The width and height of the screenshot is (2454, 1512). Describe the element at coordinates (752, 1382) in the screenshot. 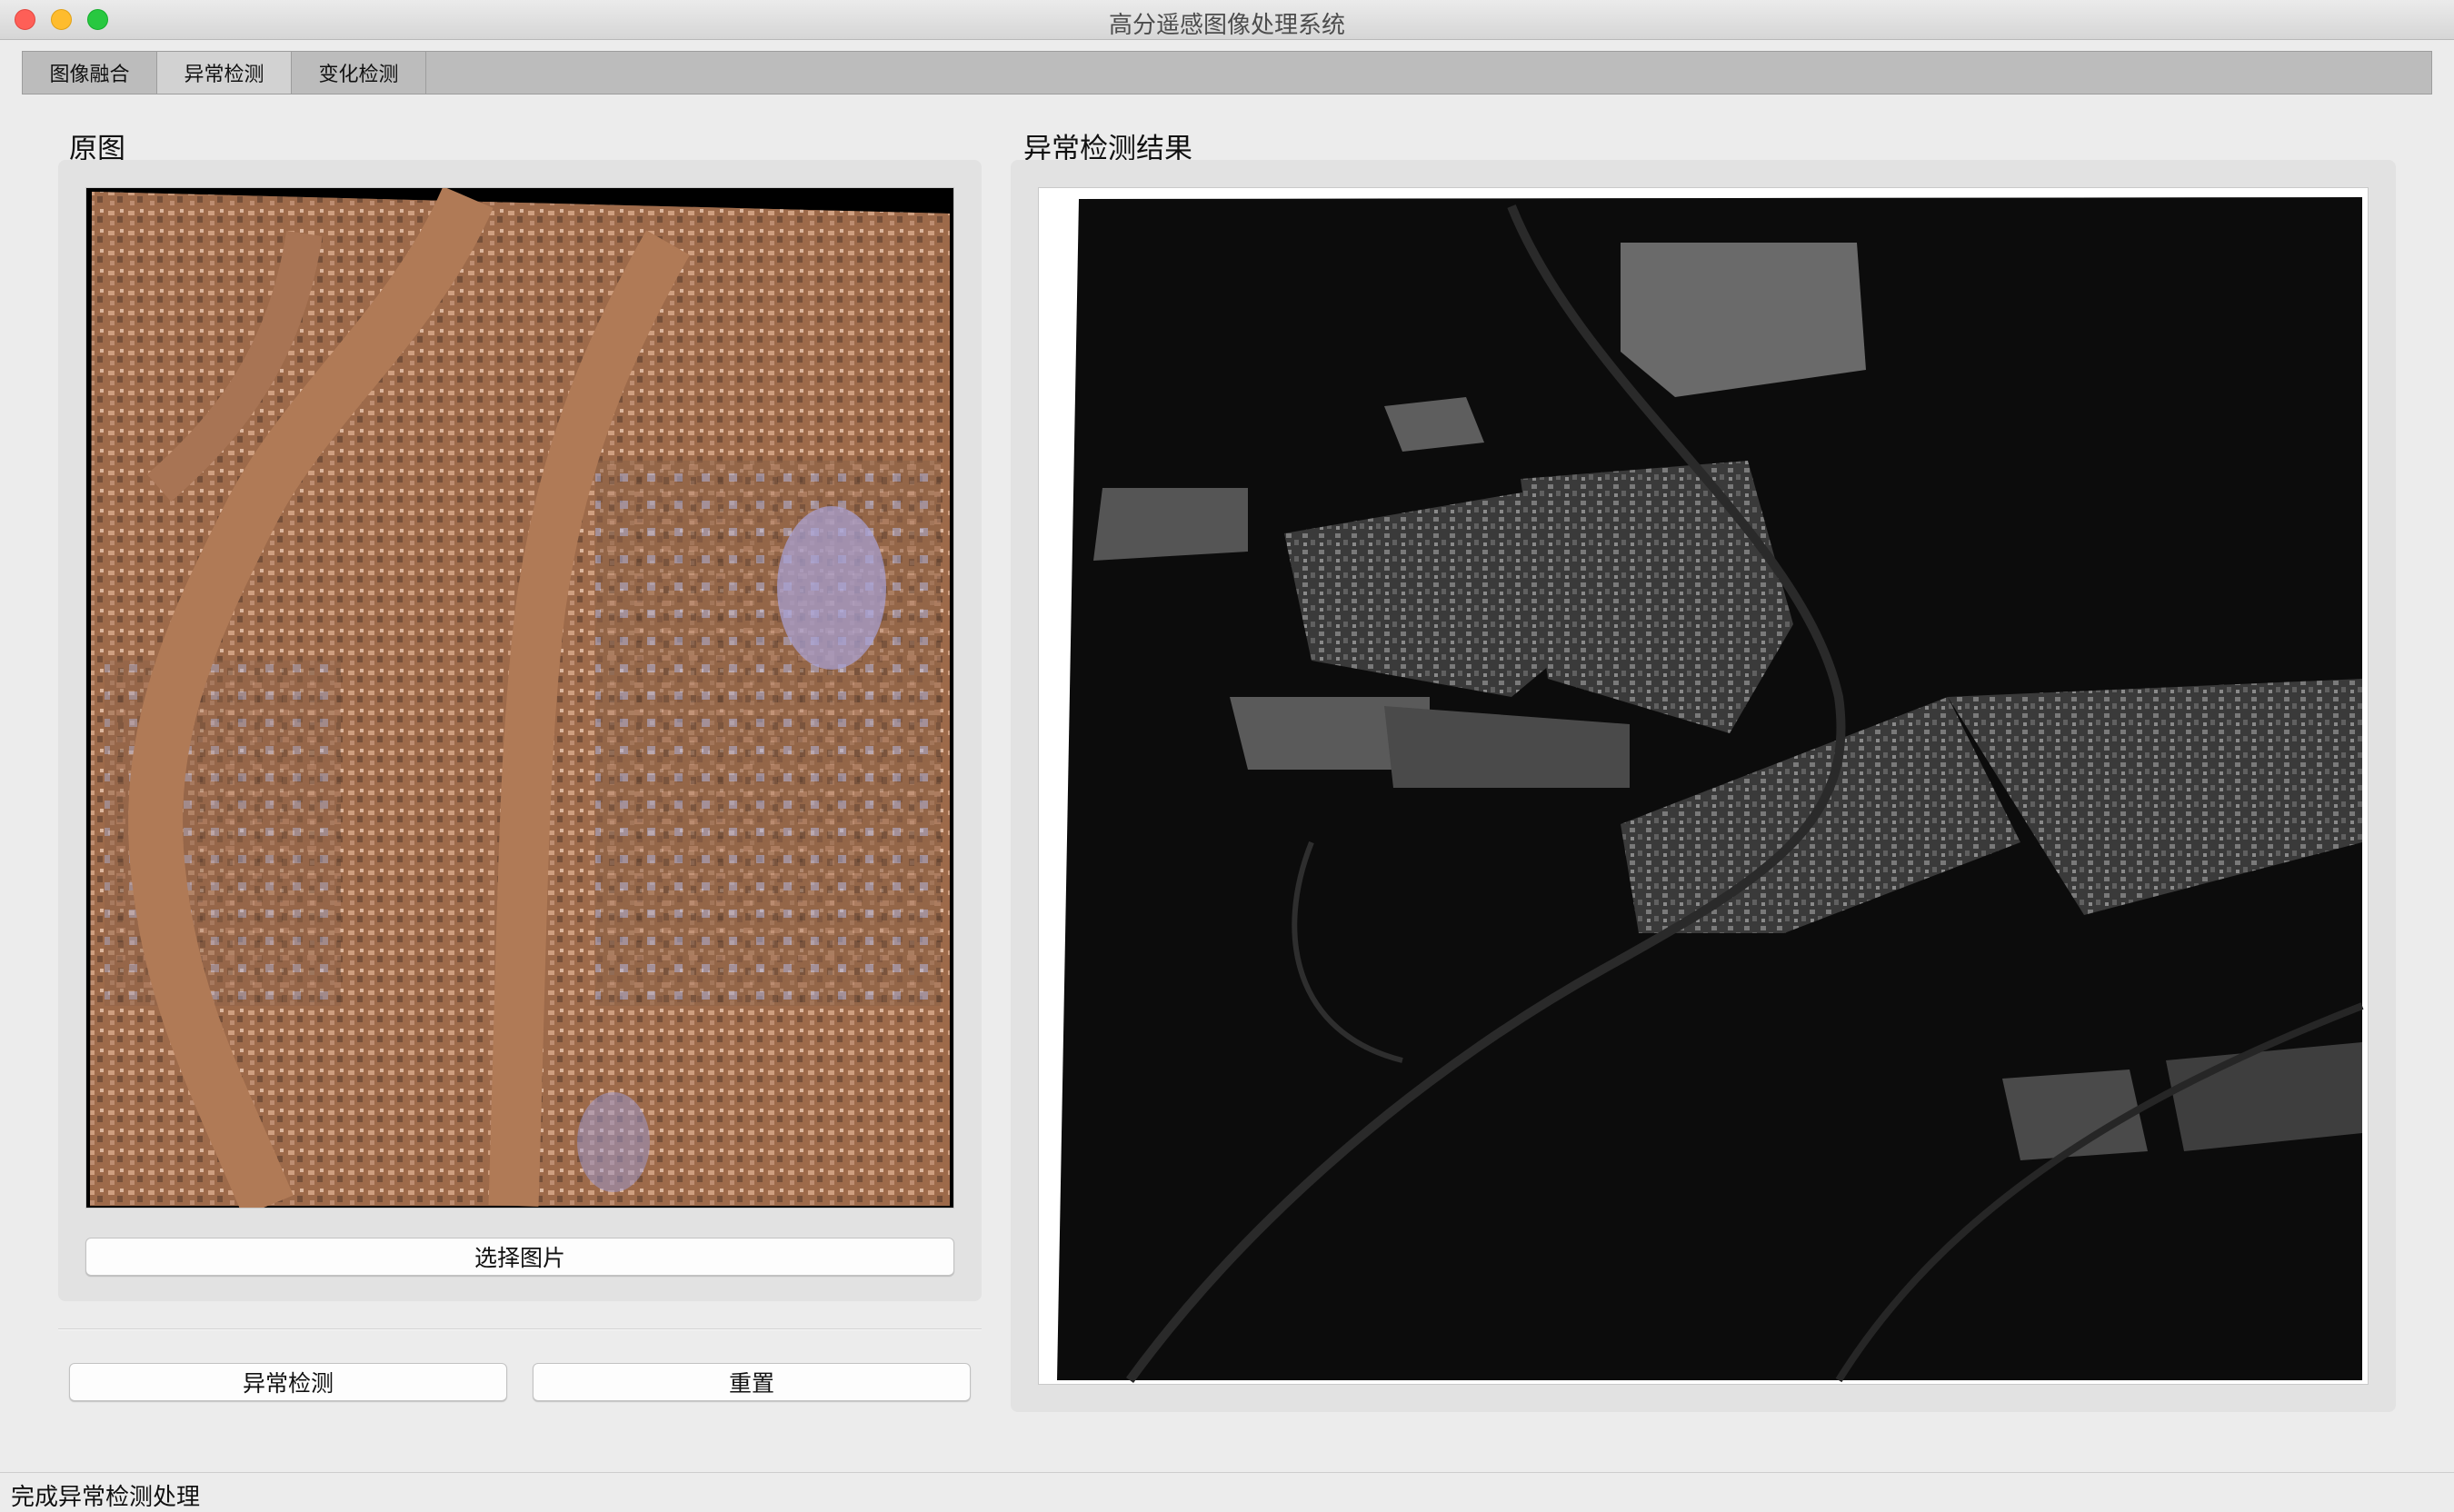

I see `reset-button: 重置` at that location.